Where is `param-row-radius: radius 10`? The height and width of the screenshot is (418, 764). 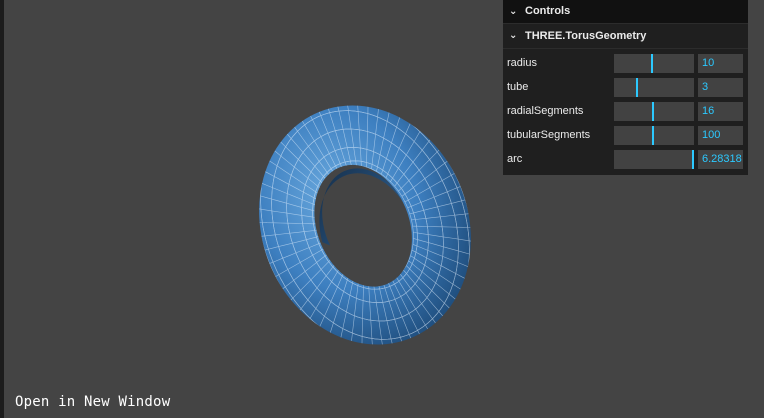
param-row-radius: radius 10 is located at coordinates (625, 63).